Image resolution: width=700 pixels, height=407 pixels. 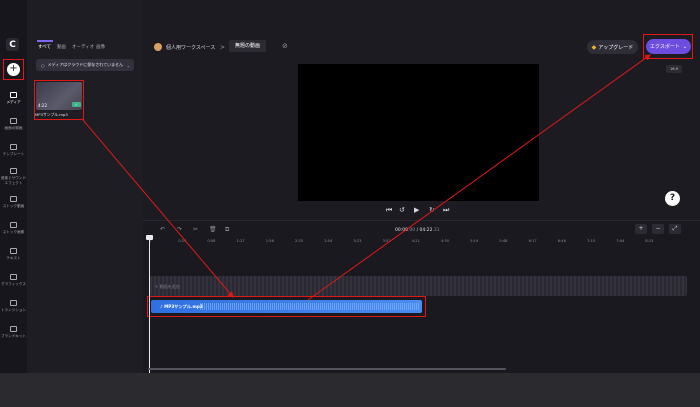 What do you see at coordinates (13, 177) in the screenshot?
I see `rail-item-music: 音楽とサウンドエフェクト` at bounding box center [13, 177].